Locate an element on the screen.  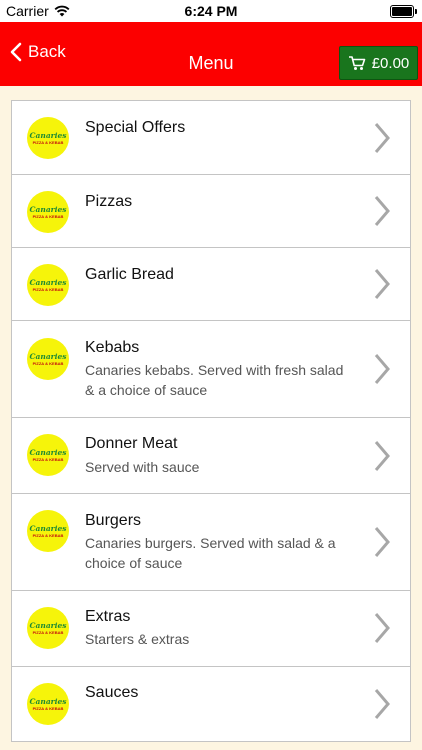
menu-item-sauces: Canaries PIZZA & KEBAB Sauces is located at coordinates (211, 704).